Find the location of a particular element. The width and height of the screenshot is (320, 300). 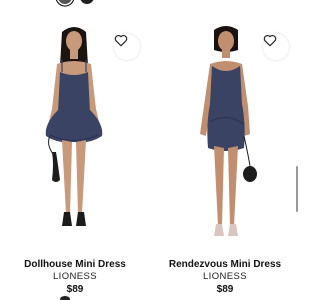

color-swatch is located at coordinates (87, 2).